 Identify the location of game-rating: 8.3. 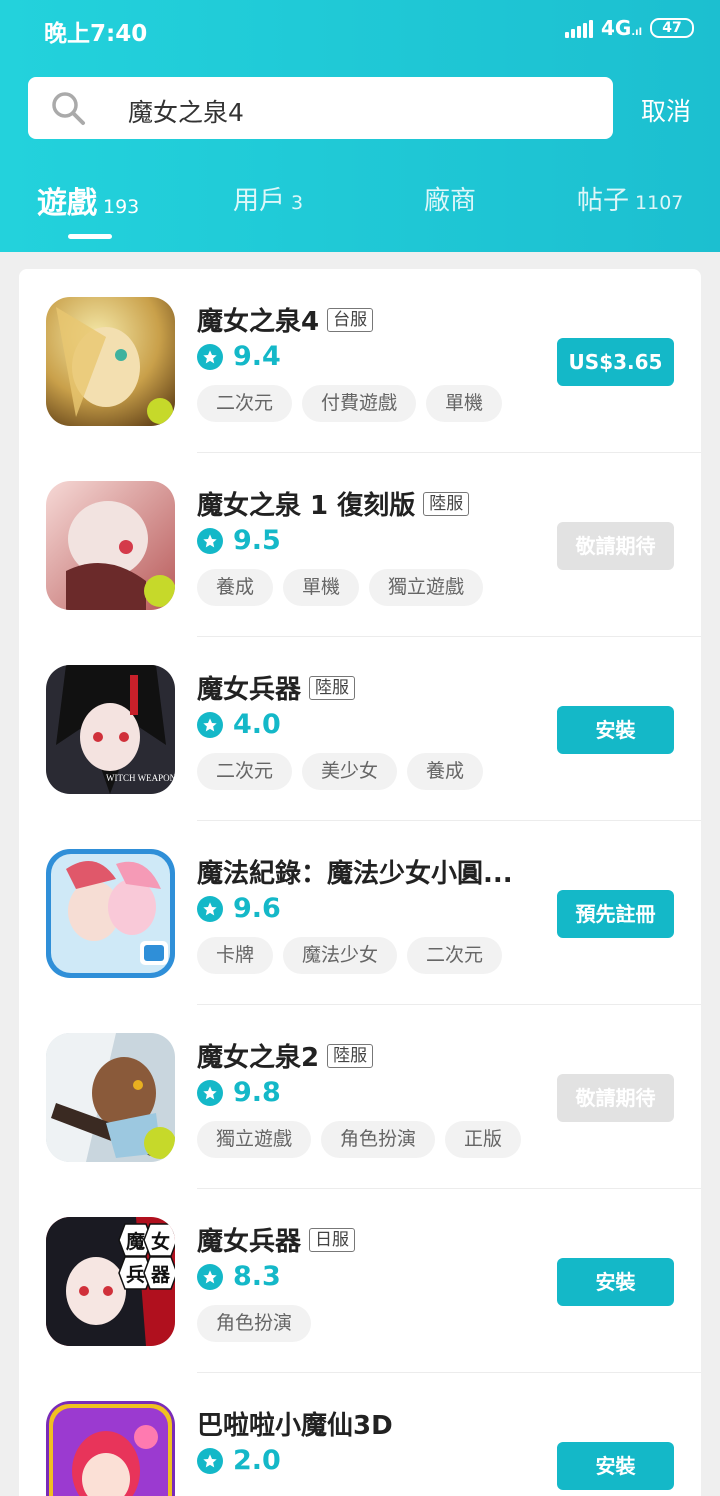
(239, 1276).